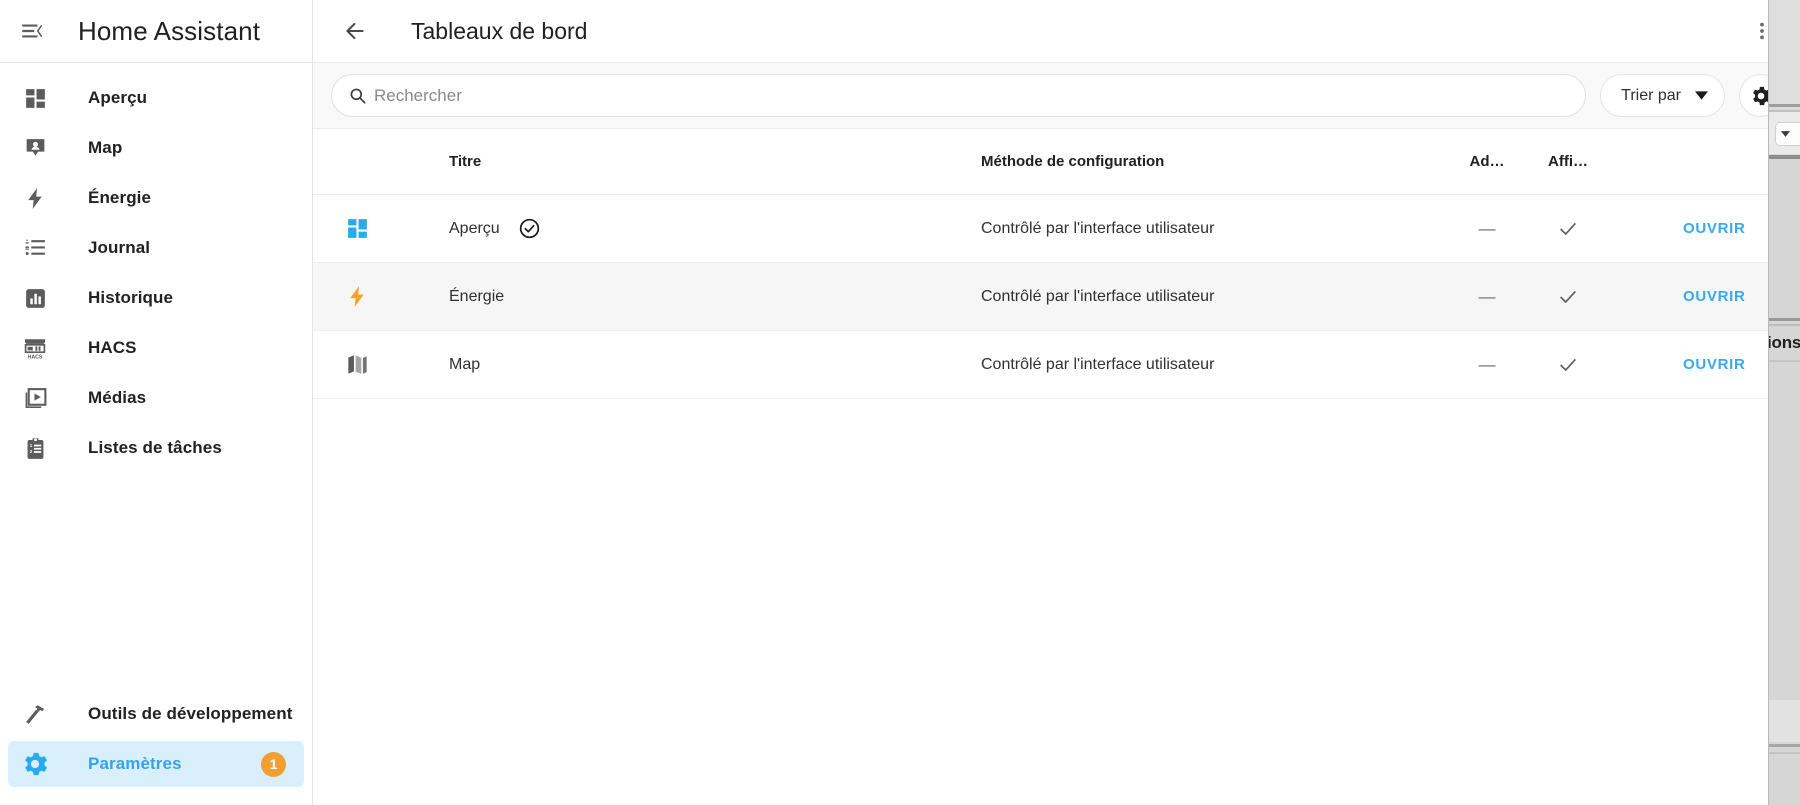 The image size is (1800, 805). I want to click on sidebar-item-energie: Énergie, so click(156, 198).